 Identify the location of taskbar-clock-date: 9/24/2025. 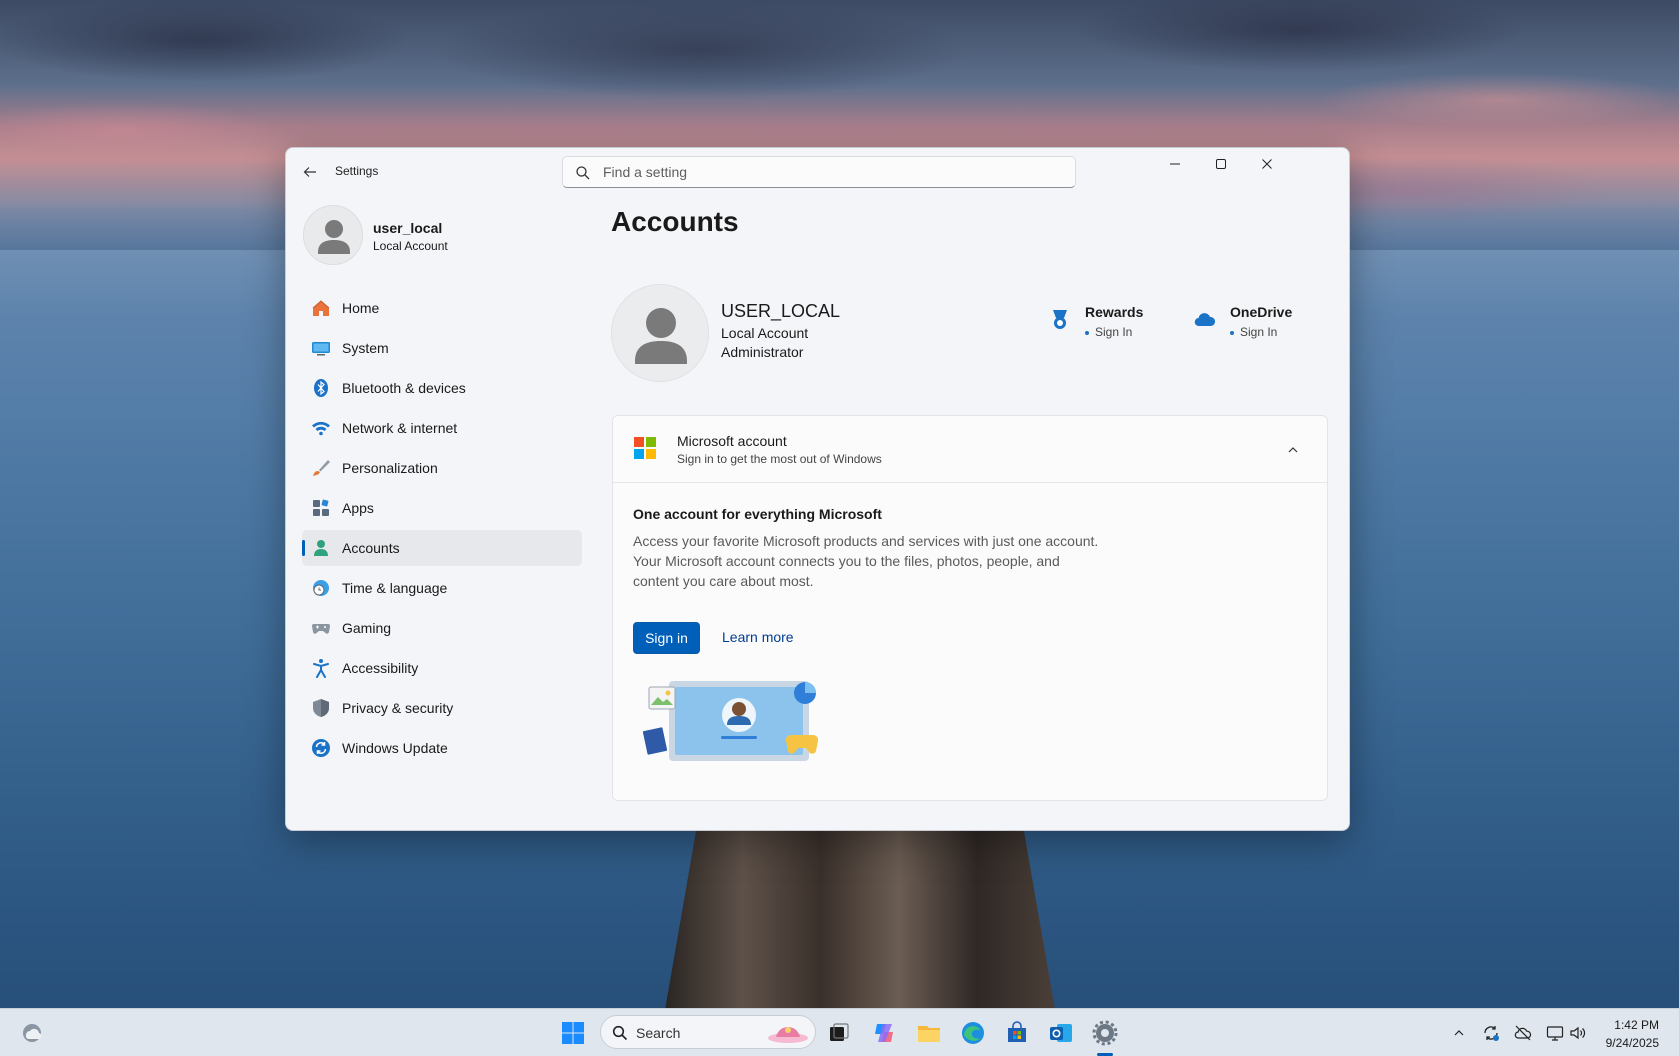
(1632, 1043).